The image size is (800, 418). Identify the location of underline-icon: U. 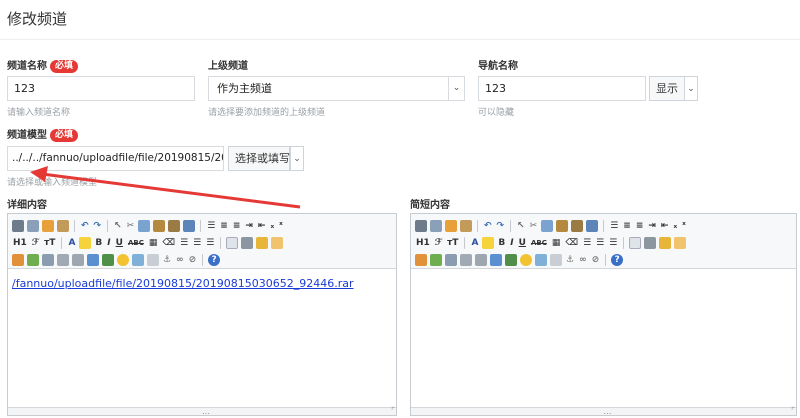
(119, 243).